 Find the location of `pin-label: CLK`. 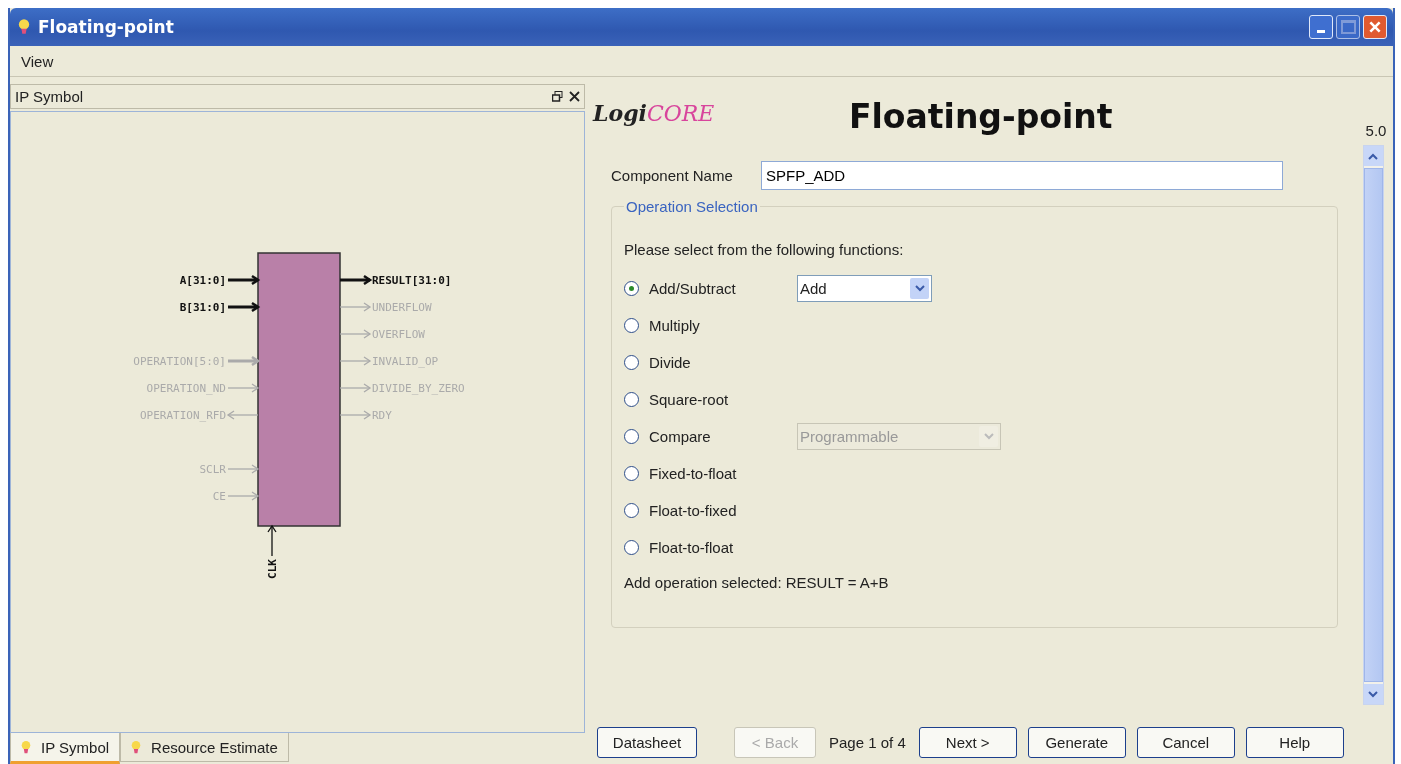

pin-label: CLK is located at coordinates (272, 569).